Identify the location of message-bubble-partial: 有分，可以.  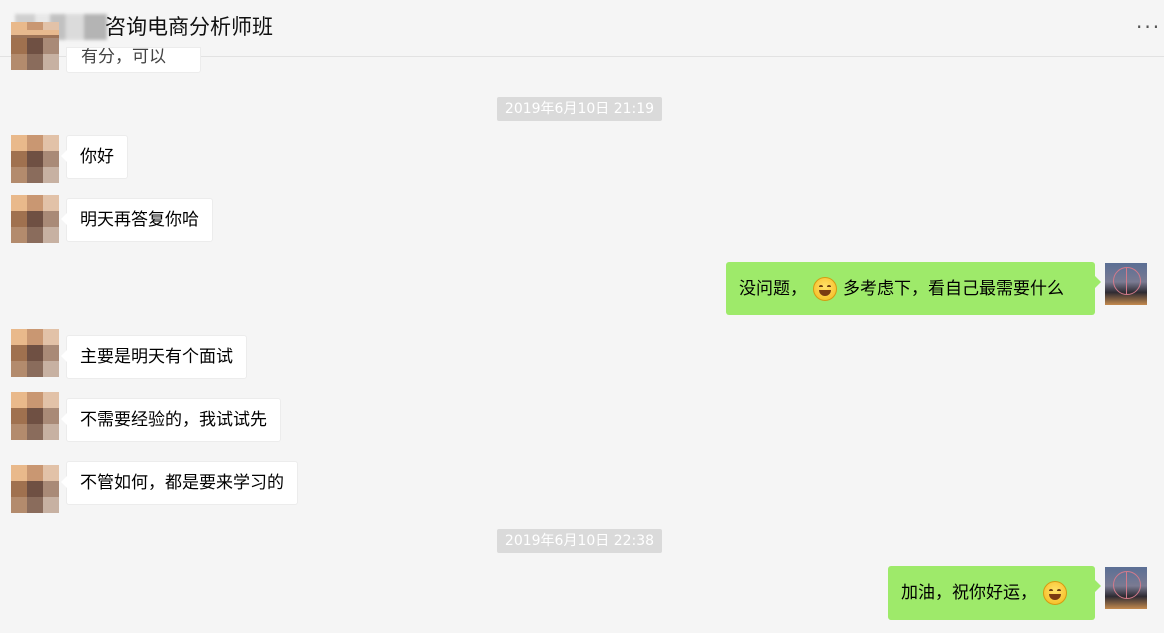
(133, 60).